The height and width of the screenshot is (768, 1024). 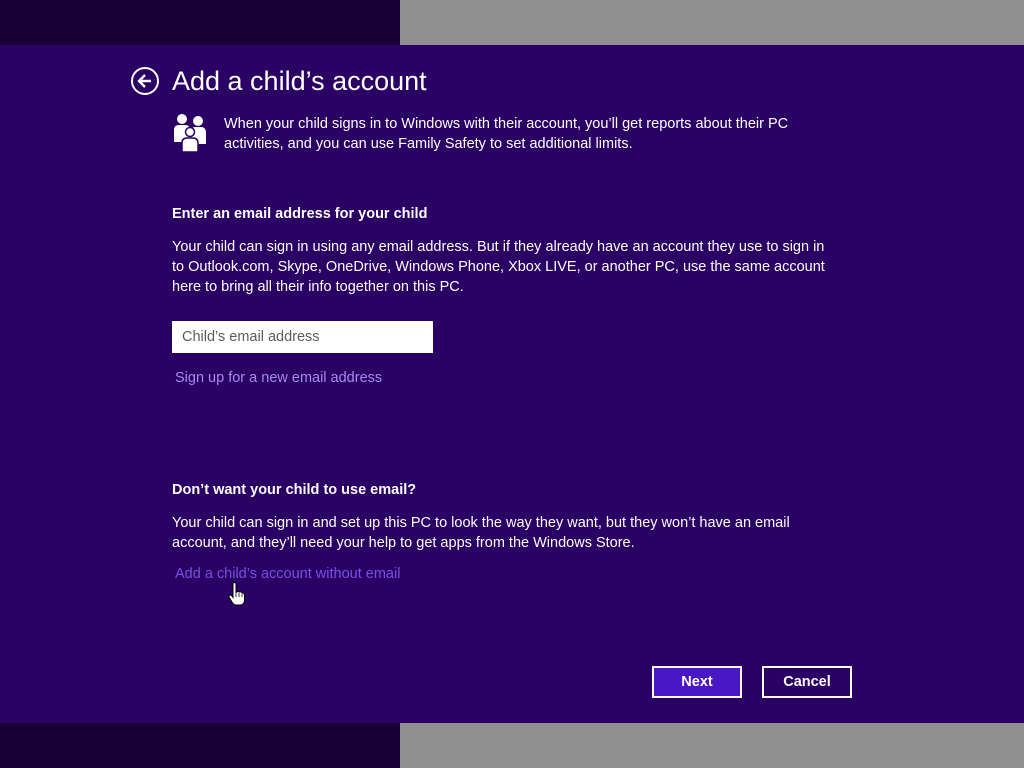 What do you see at coordinates (200, 745) in the screenshot?
I see `background-strip-bottom-left` at bounding box center [200, 745].